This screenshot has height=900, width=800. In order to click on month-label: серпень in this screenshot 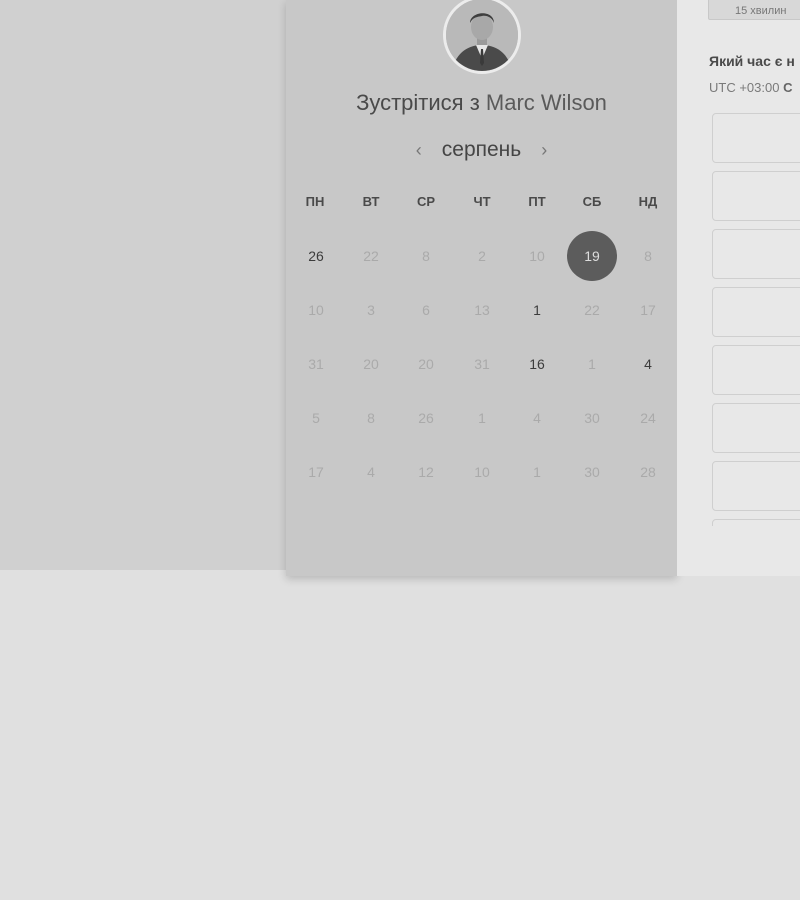, I will do `click(481, 149)`.